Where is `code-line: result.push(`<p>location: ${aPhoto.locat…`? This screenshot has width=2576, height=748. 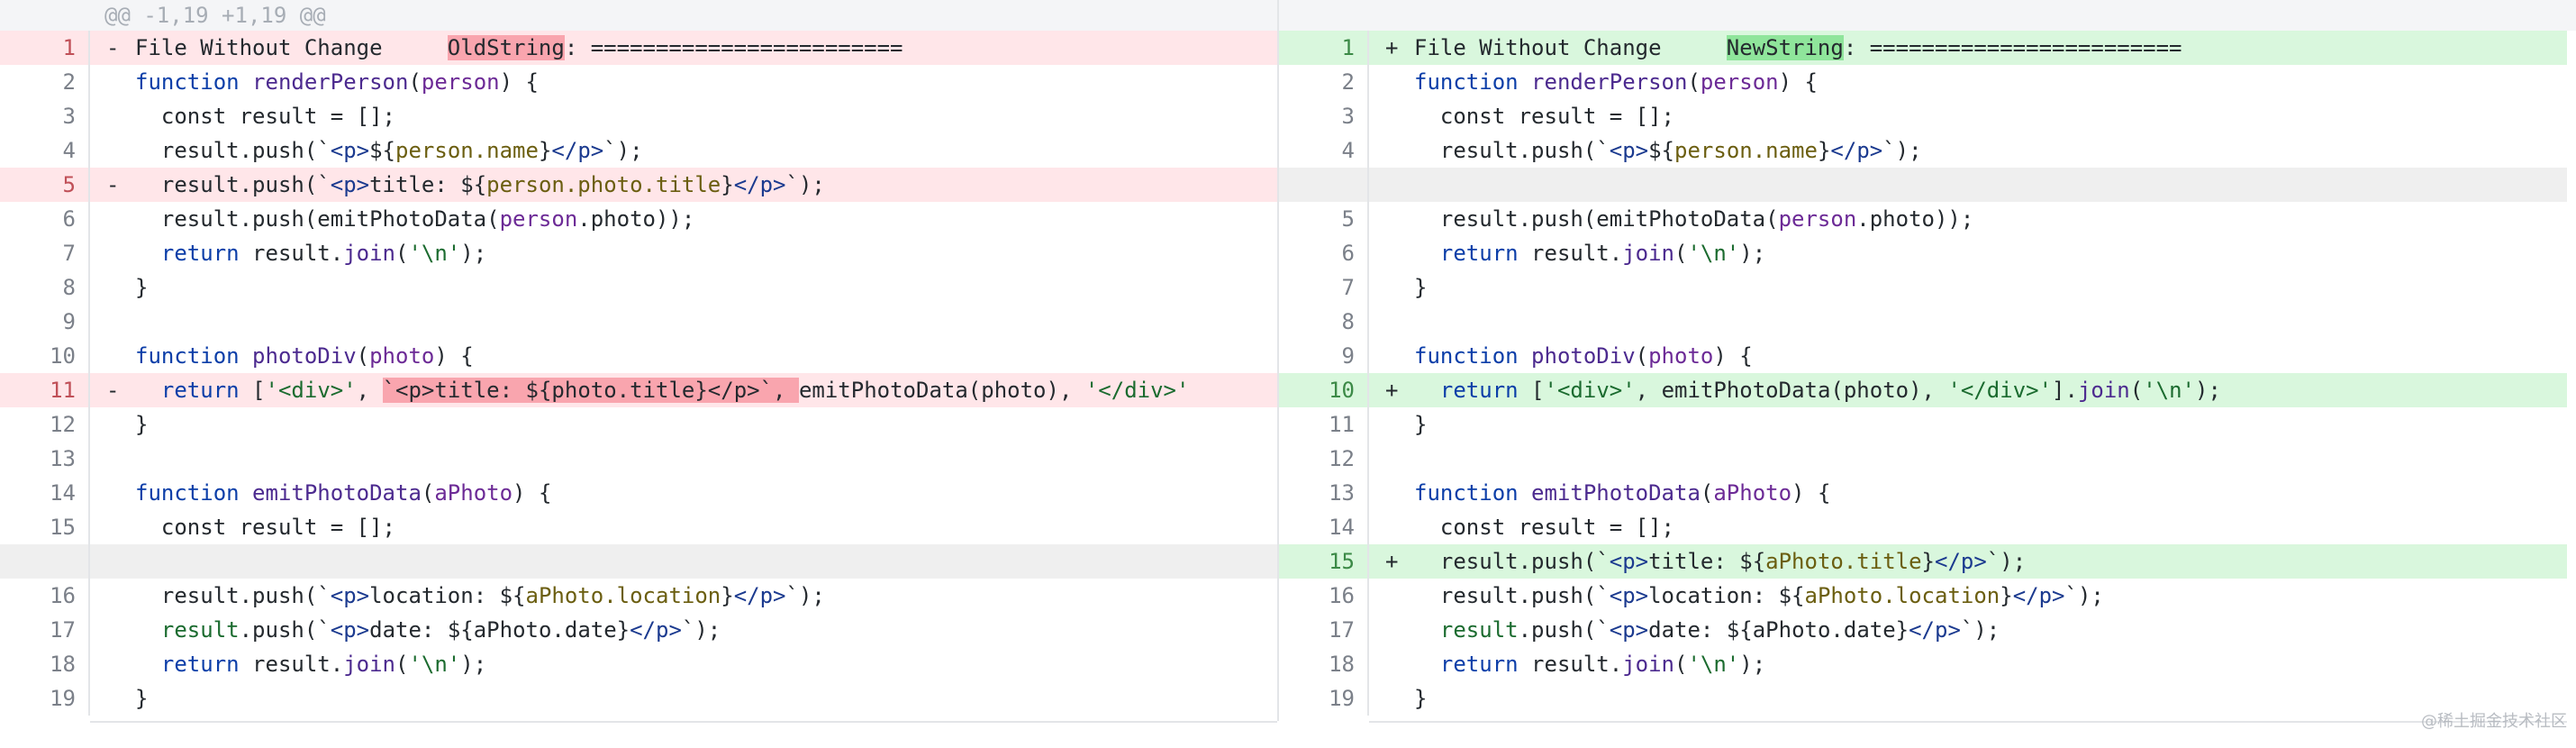
code-line: result.push(`<p>location: ${aPhoto.locat… is located at coordinates (1968, 596).